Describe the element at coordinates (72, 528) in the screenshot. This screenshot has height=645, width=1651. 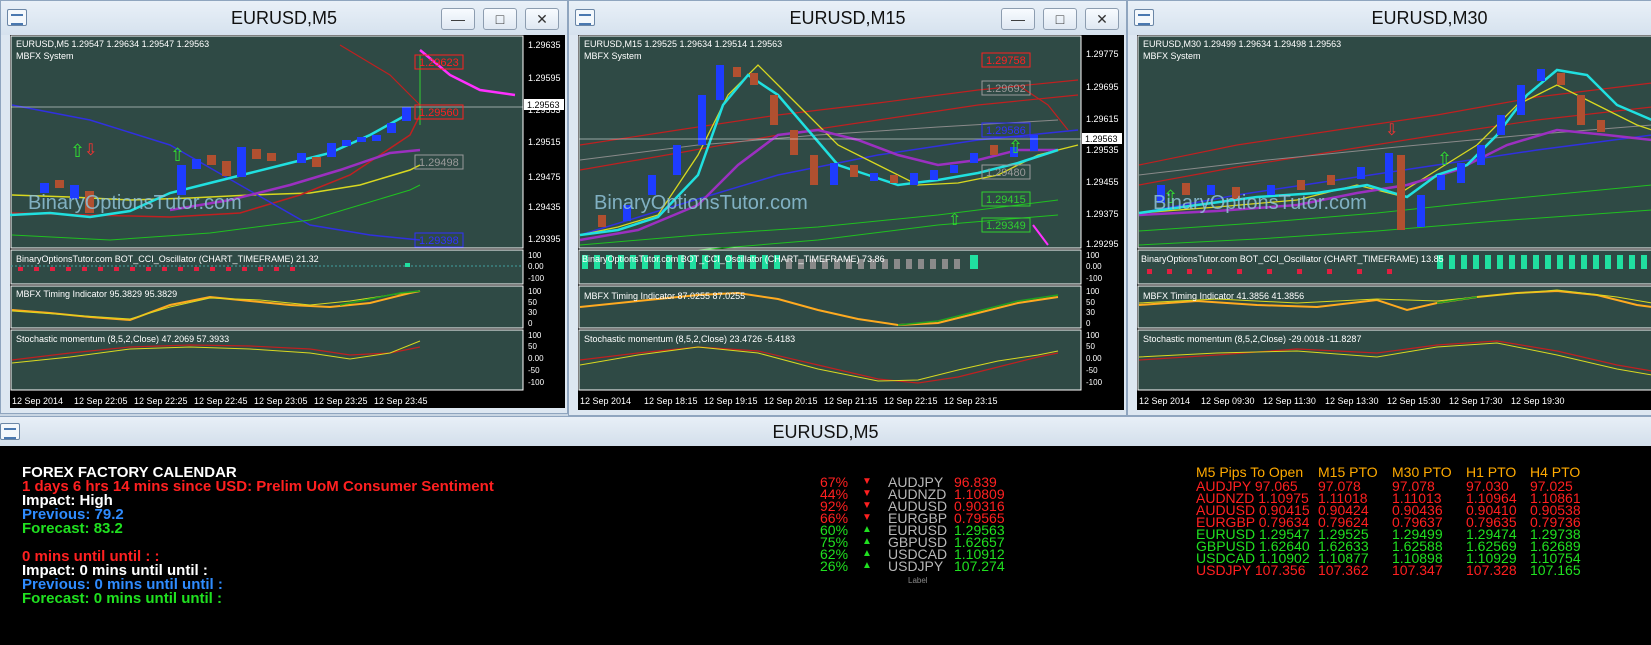
I see `calendar-forecast: Forecast: 83.2` at that location.